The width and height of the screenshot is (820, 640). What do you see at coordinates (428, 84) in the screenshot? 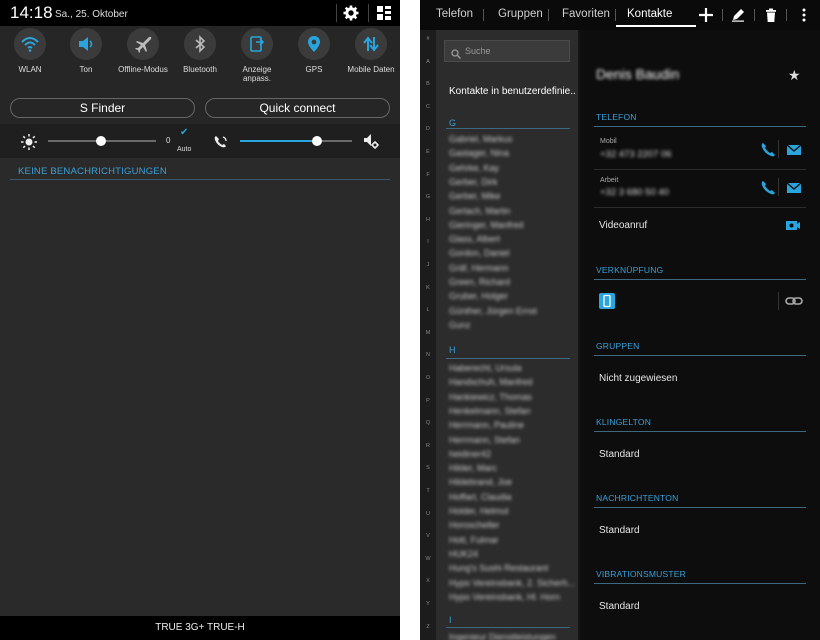
I see `index-letter: B` at bounding box center [428, 84].